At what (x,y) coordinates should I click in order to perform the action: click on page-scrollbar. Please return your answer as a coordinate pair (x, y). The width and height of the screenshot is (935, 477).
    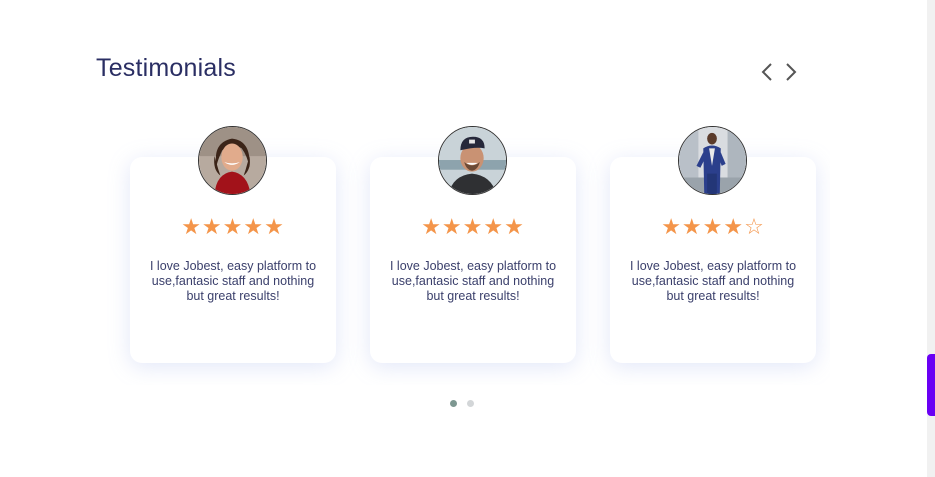
    Looking at the image, I should click on (931, 238).